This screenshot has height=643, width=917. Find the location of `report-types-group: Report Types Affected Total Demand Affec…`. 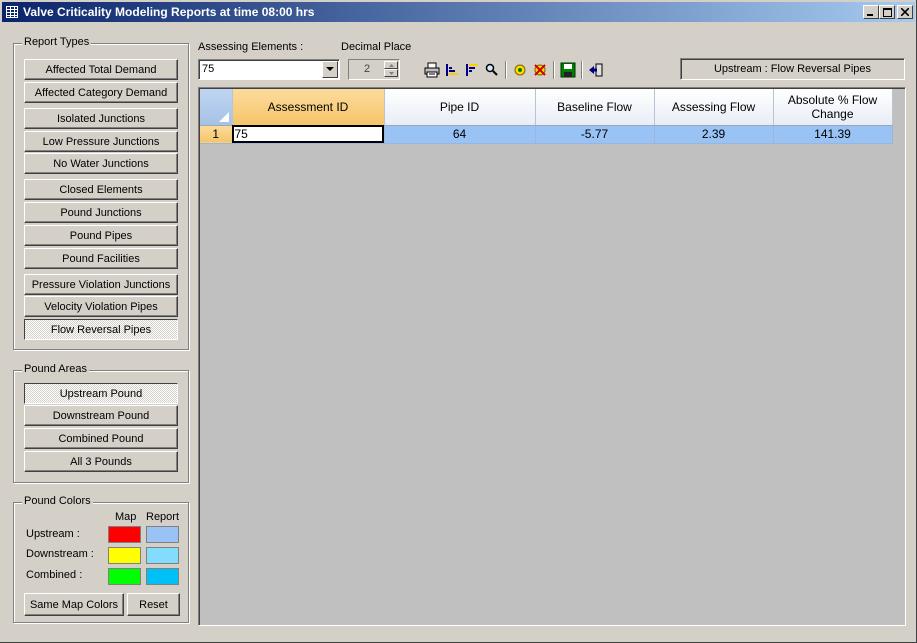

report-types-group: Report Types Affected Total Demand Affec… is located at coordinates (101, 193).